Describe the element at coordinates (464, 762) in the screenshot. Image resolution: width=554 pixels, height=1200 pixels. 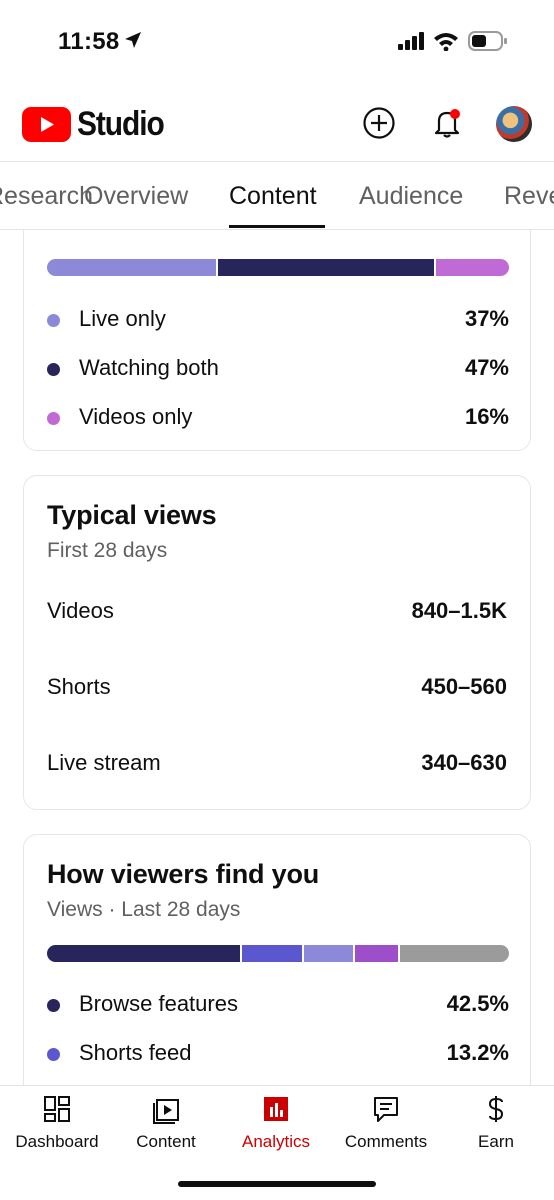
I see `row-value: 340–630` at that location.